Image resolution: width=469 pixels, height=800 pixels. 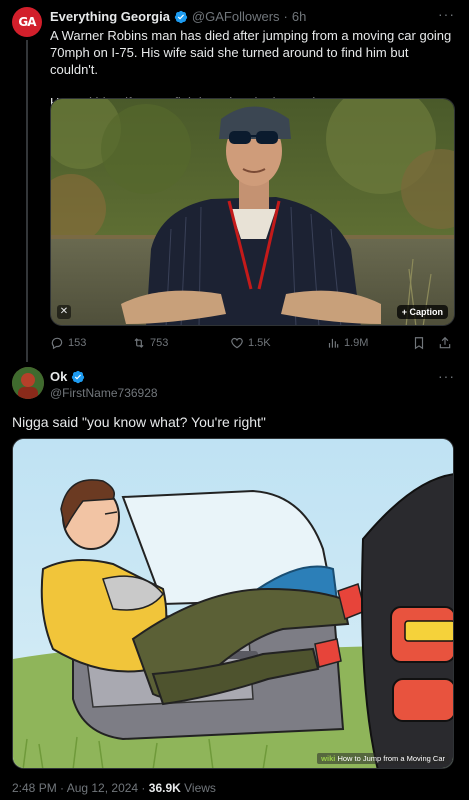 I want to click on thread-line, so click(x=27, y=201).